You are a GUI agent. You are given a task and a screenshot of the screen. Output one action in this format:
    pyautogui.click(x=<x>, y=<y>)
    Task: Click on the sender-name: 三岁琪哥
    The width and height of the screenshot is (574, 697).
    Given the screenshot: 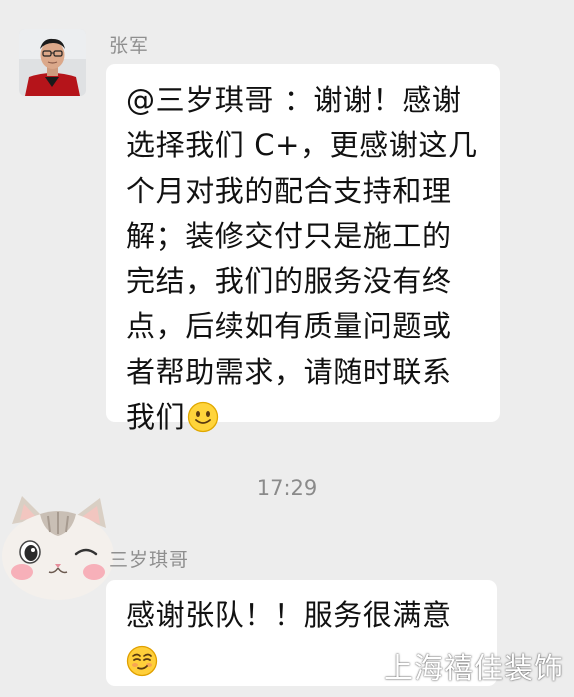 What is the action you would take?
    pyautogui.click(x=149, y=560)
    